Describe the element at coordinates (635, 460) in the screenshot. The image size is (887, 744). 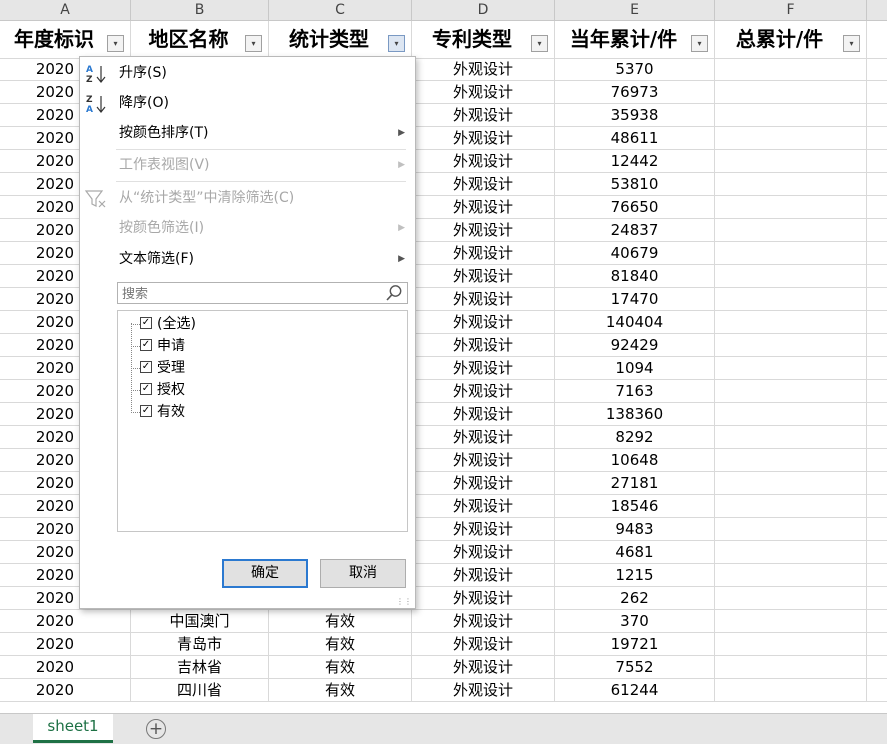
I see `table-cell: 10648` at that location.